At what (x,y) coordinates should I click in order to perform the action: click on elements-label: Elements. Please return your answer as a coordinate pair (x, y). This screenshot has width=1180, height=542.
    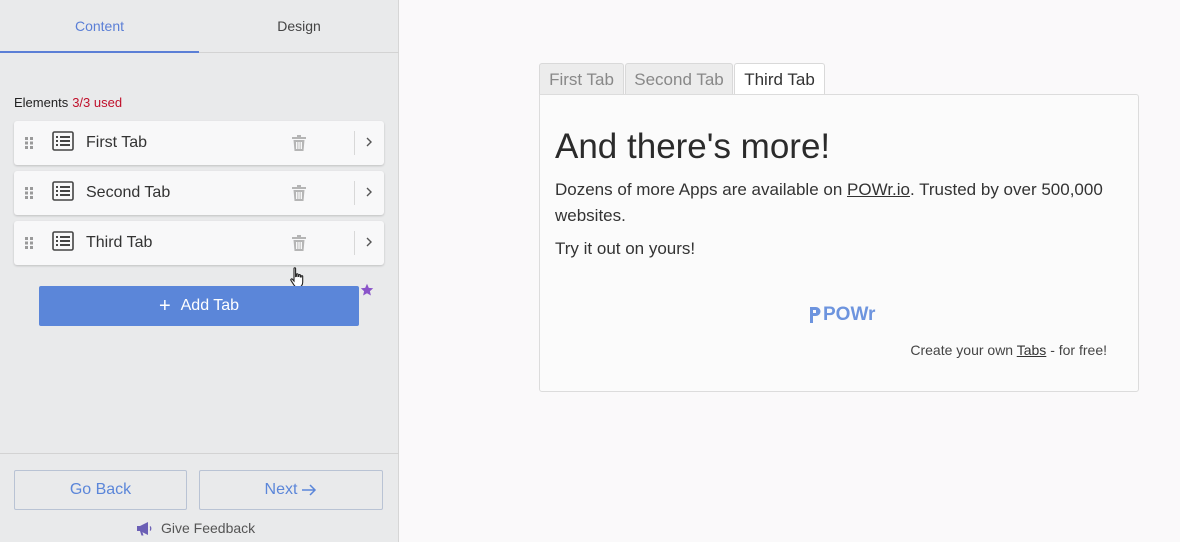
    Looking at the image, I should click on (41, 102).